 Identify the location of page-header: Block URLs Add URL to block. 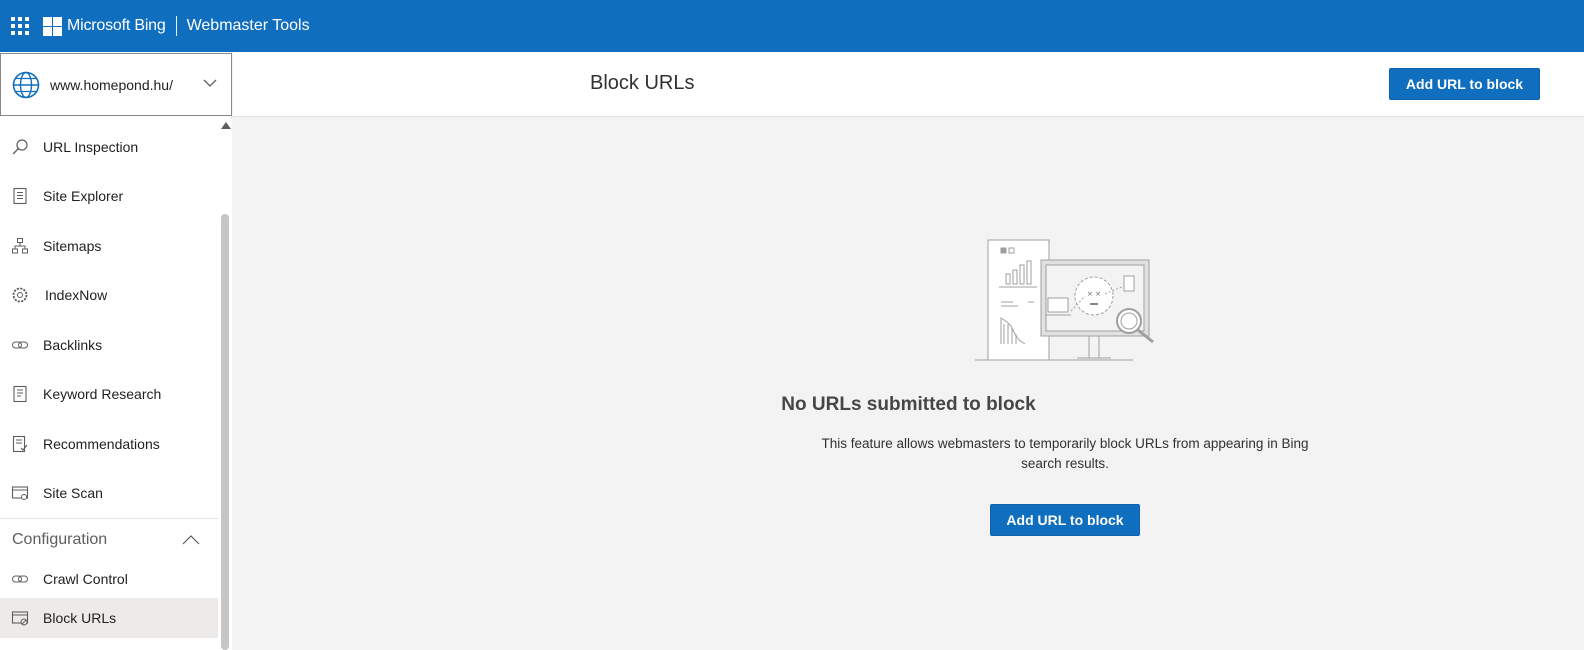
(908, 84).